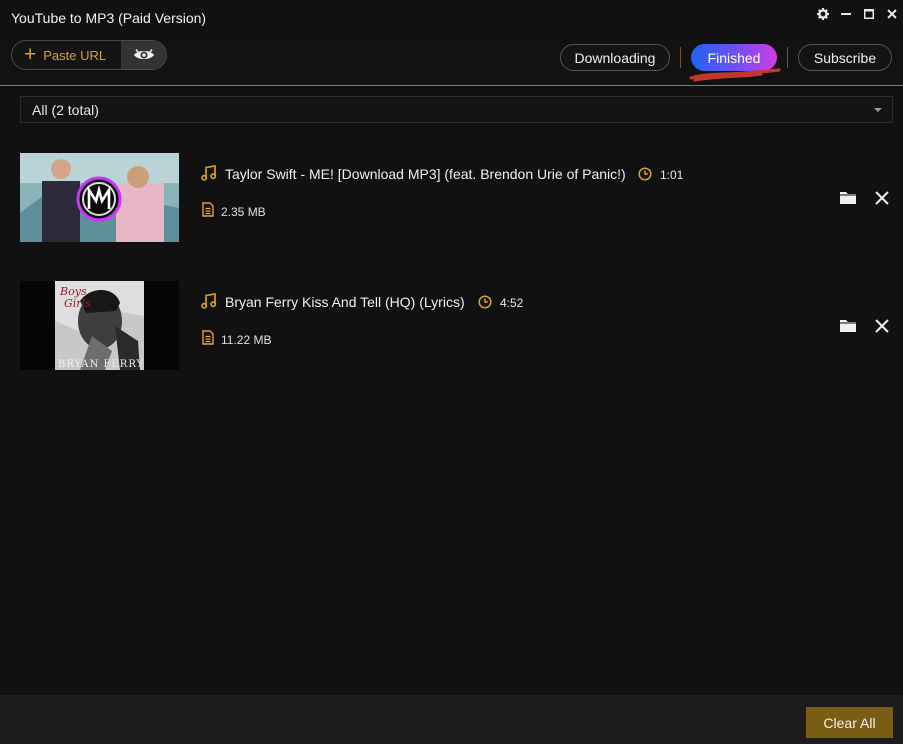 Image resolution: width=903 pixels, height=744 pixels. Describe the element at coordinates (77, 303) in the screenshot. I see `svg-text: Girls` at that location.